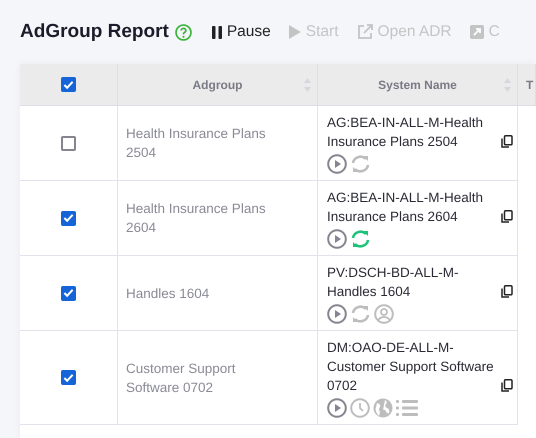  Describe the element at coordinates (405, 207) in the screenshot. I see `system-name: AG:BEA-IN-ALL-M-Health Insurance Plans 2604` at that location.